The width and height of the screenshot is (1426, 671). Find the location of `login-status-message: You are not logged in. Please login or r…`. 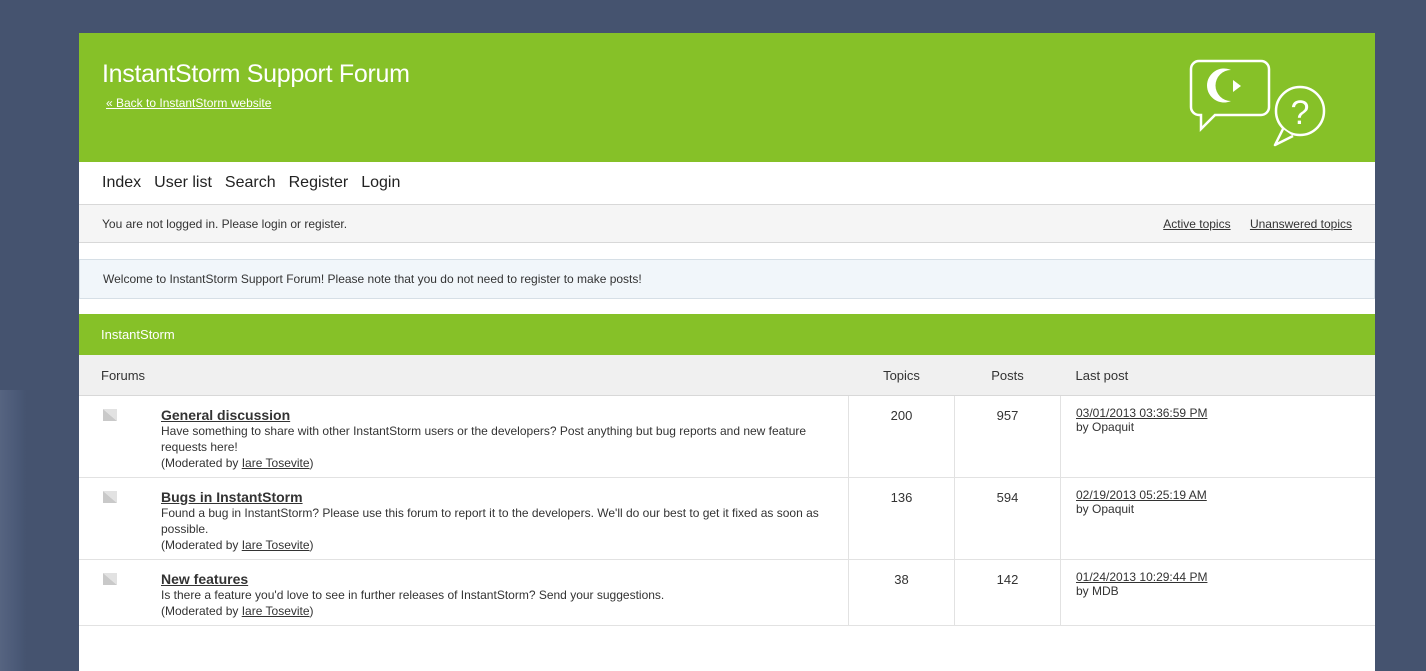

login-status-message: You are not logged in. Please login or r… is located at coordinates (225, 223).